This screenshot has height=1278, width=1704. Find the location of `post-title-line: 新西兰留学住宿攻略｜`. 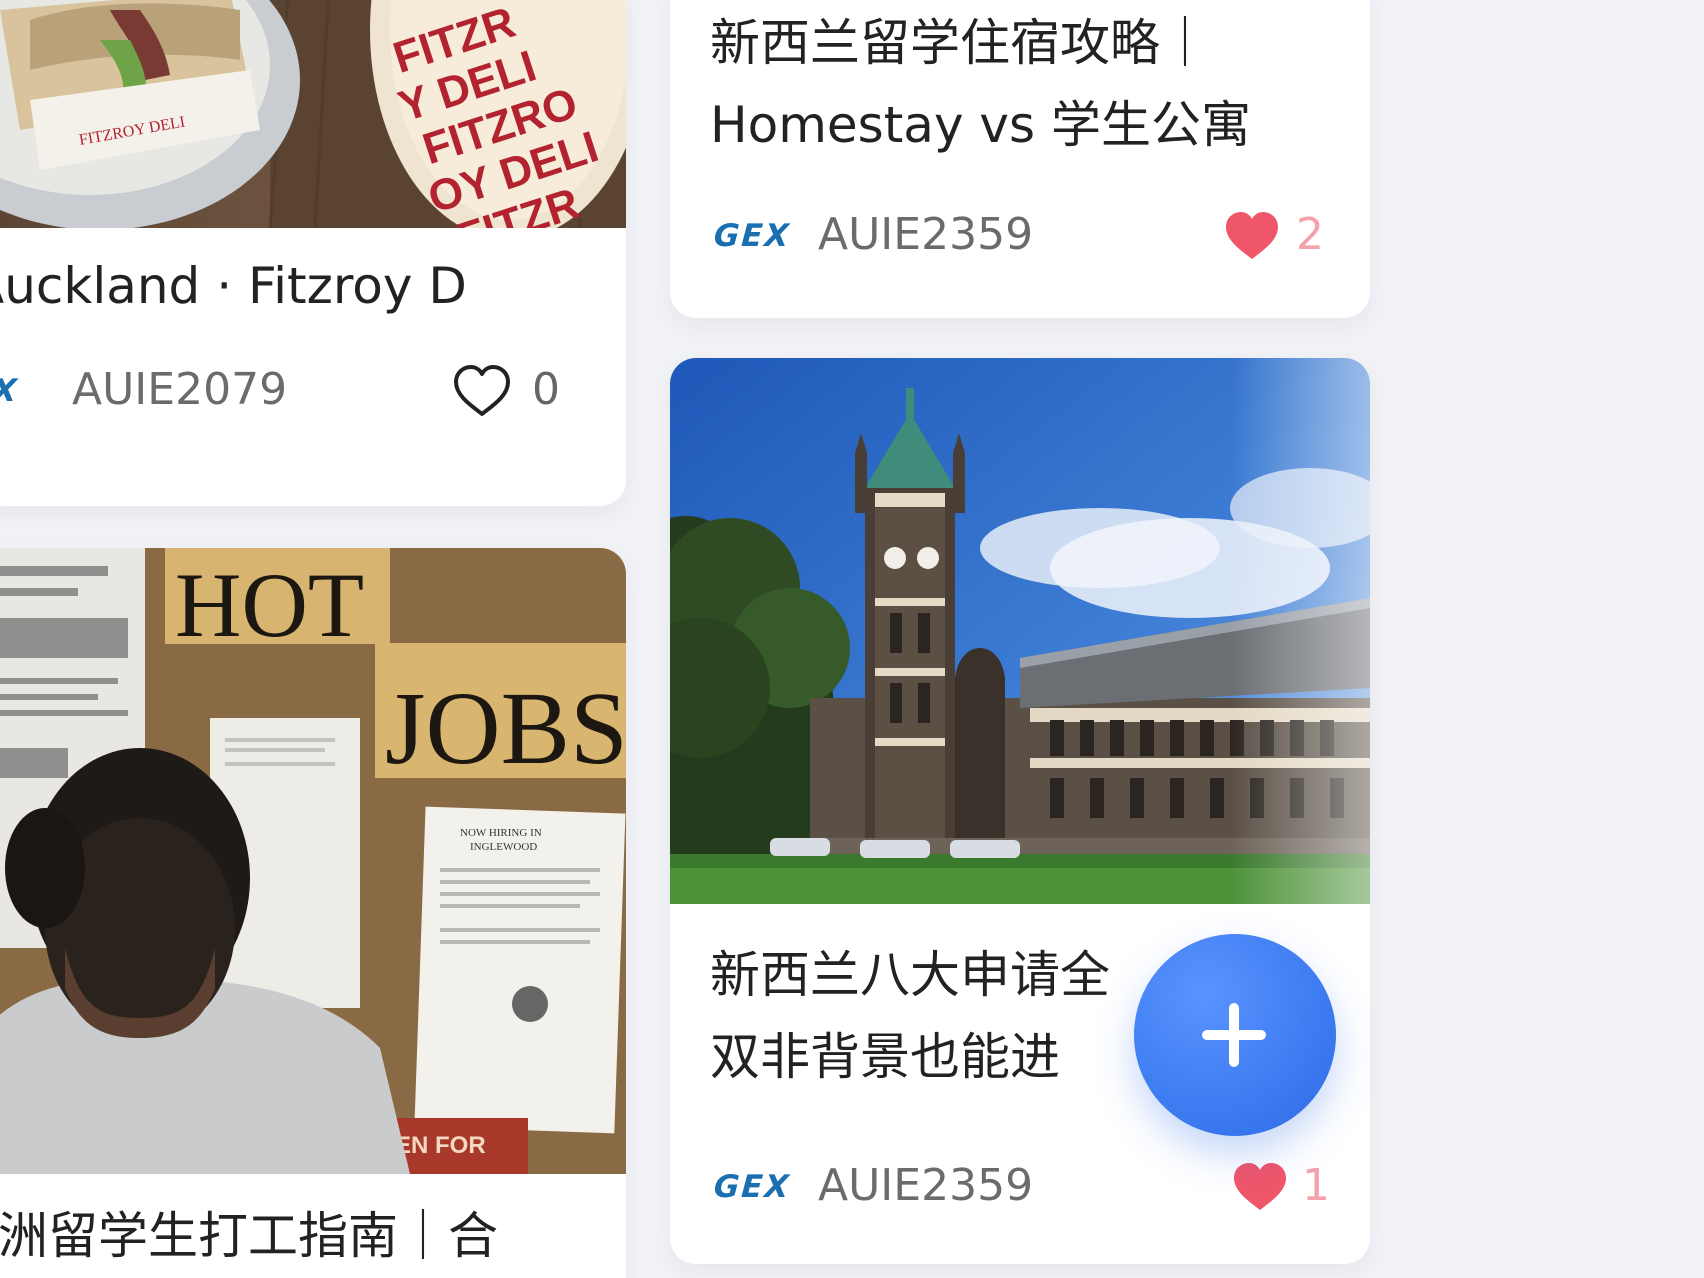

post-title-line: 新西兰留学住宿攻略｜ is located at coordinates (960, 43).